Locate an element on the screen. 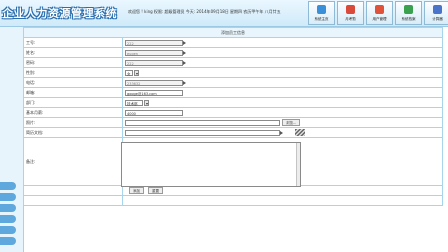 The image size is (448, 252). home-icon is located at coordinates (321, 9).